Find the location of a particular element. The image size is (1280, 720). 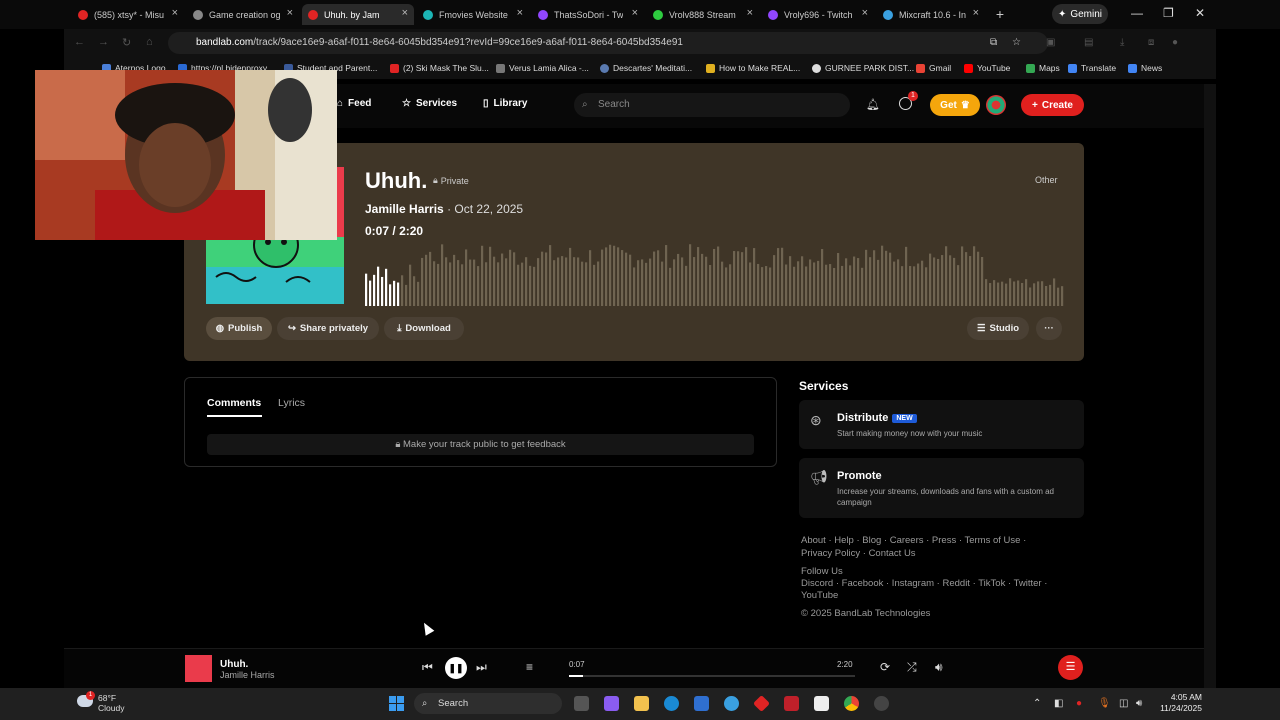

minimize-icon: — is located at coordinates (1137, 13).